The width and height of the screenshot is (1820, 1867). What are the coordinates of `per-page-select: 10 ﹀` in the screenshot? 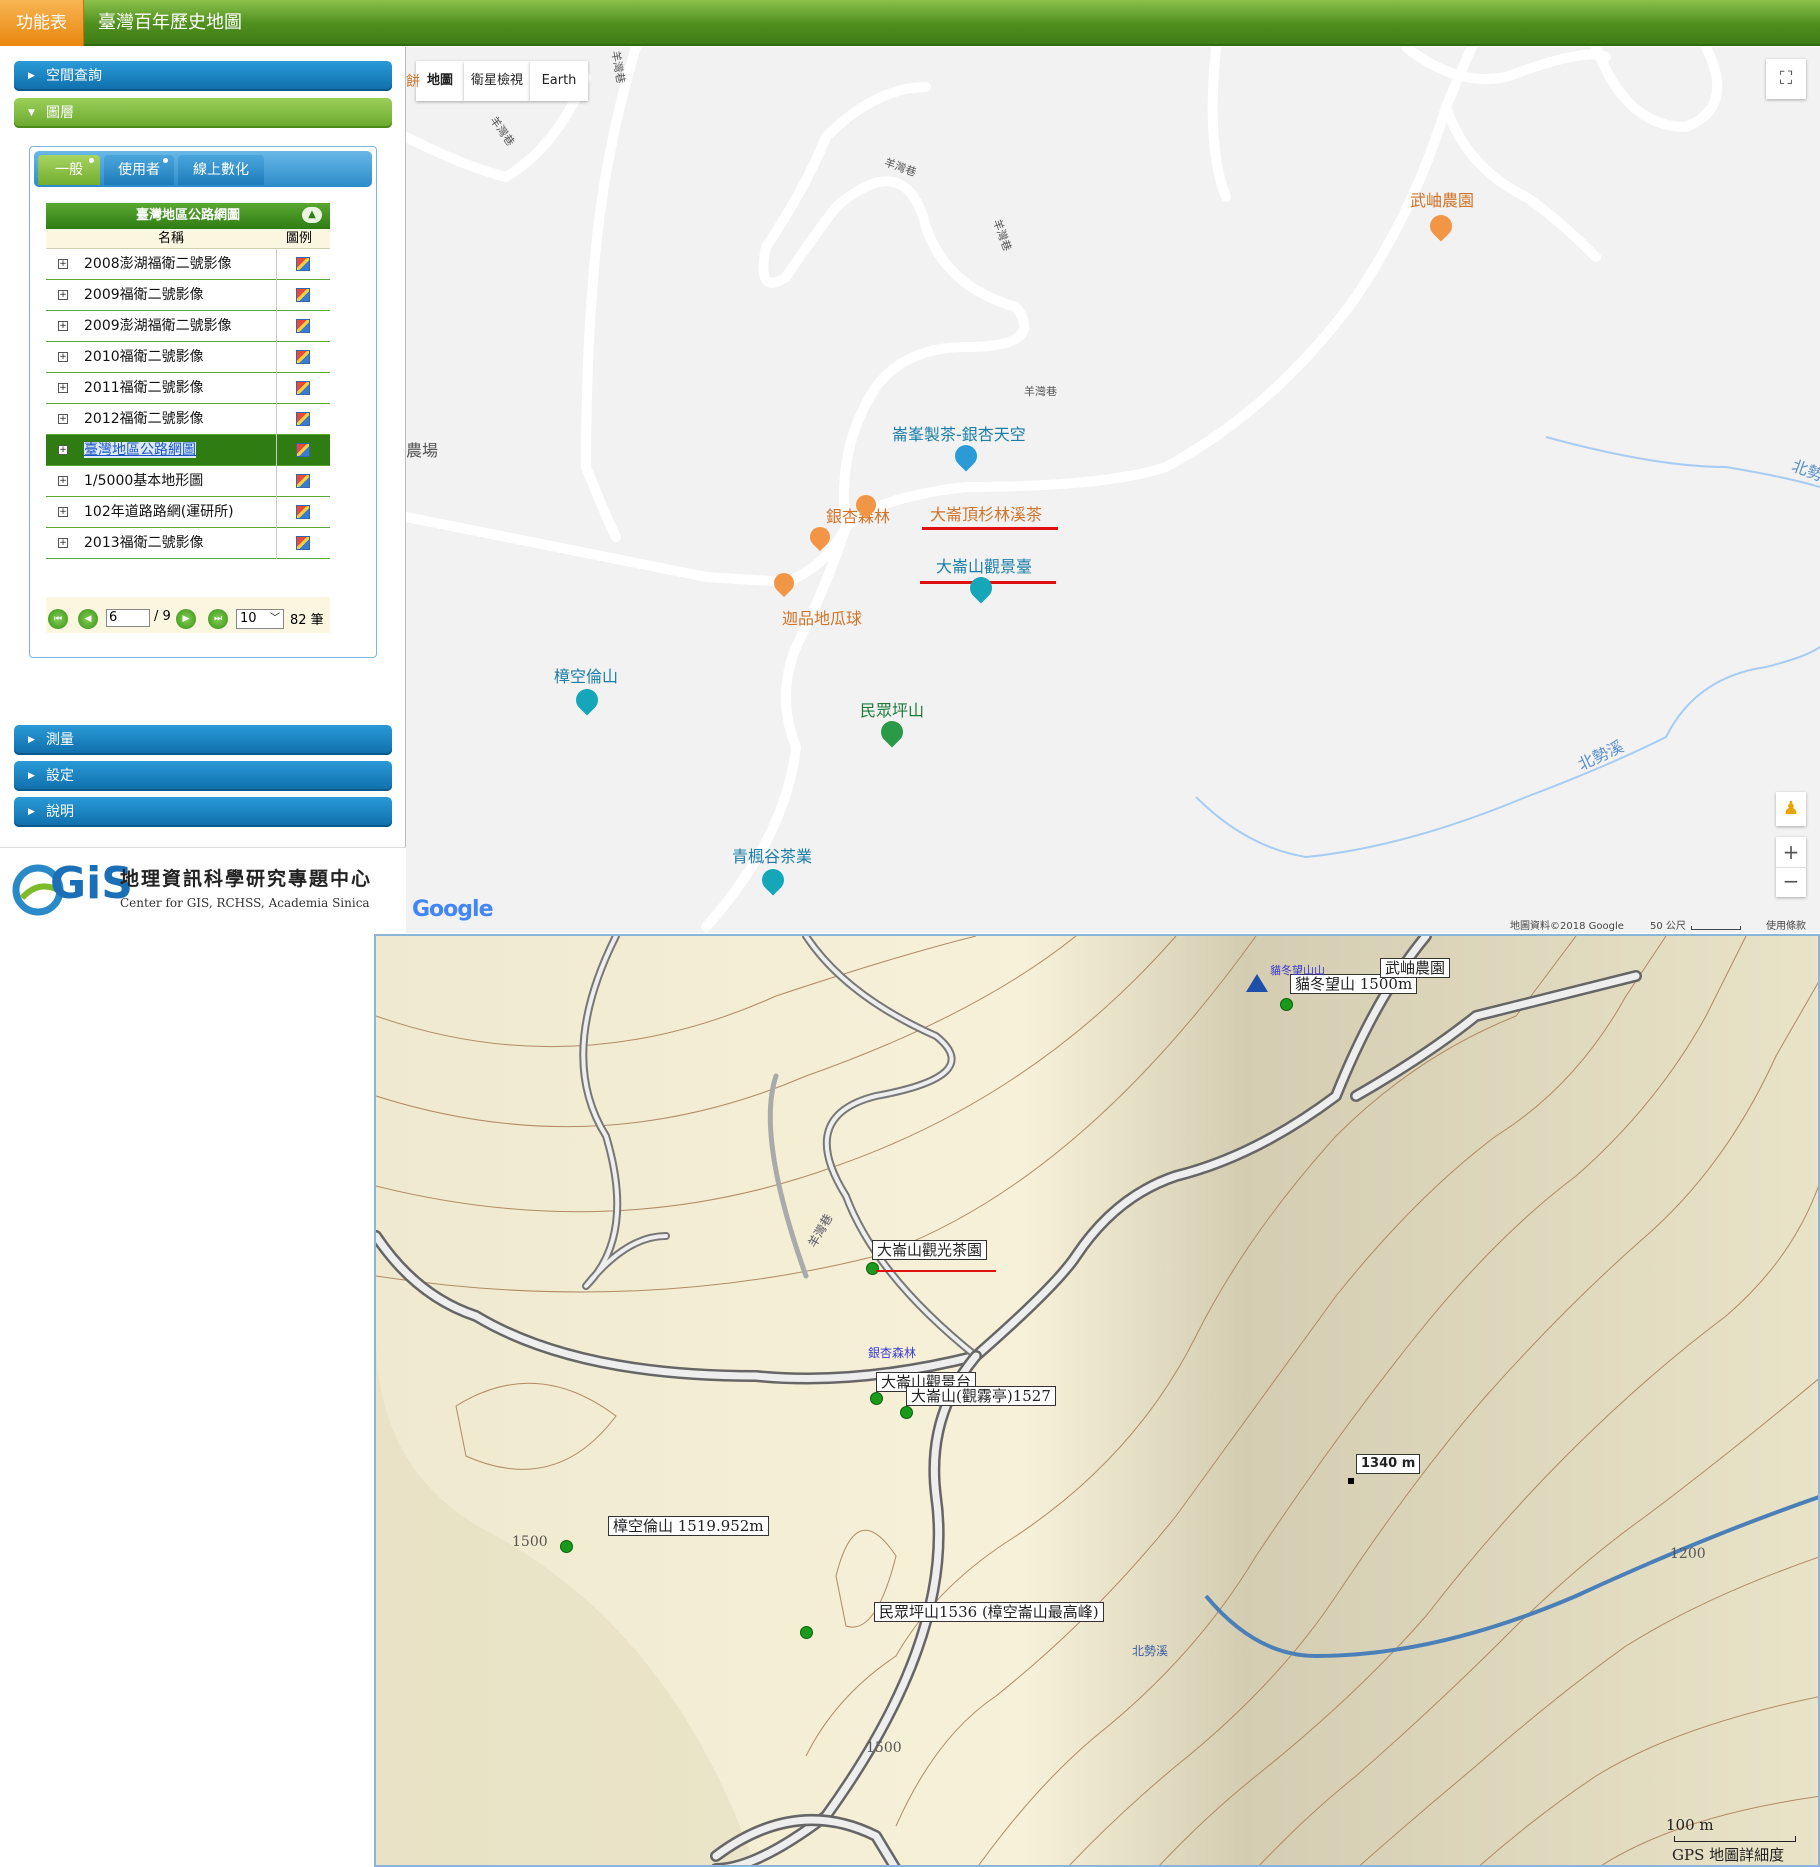 It's located at (260, 619).